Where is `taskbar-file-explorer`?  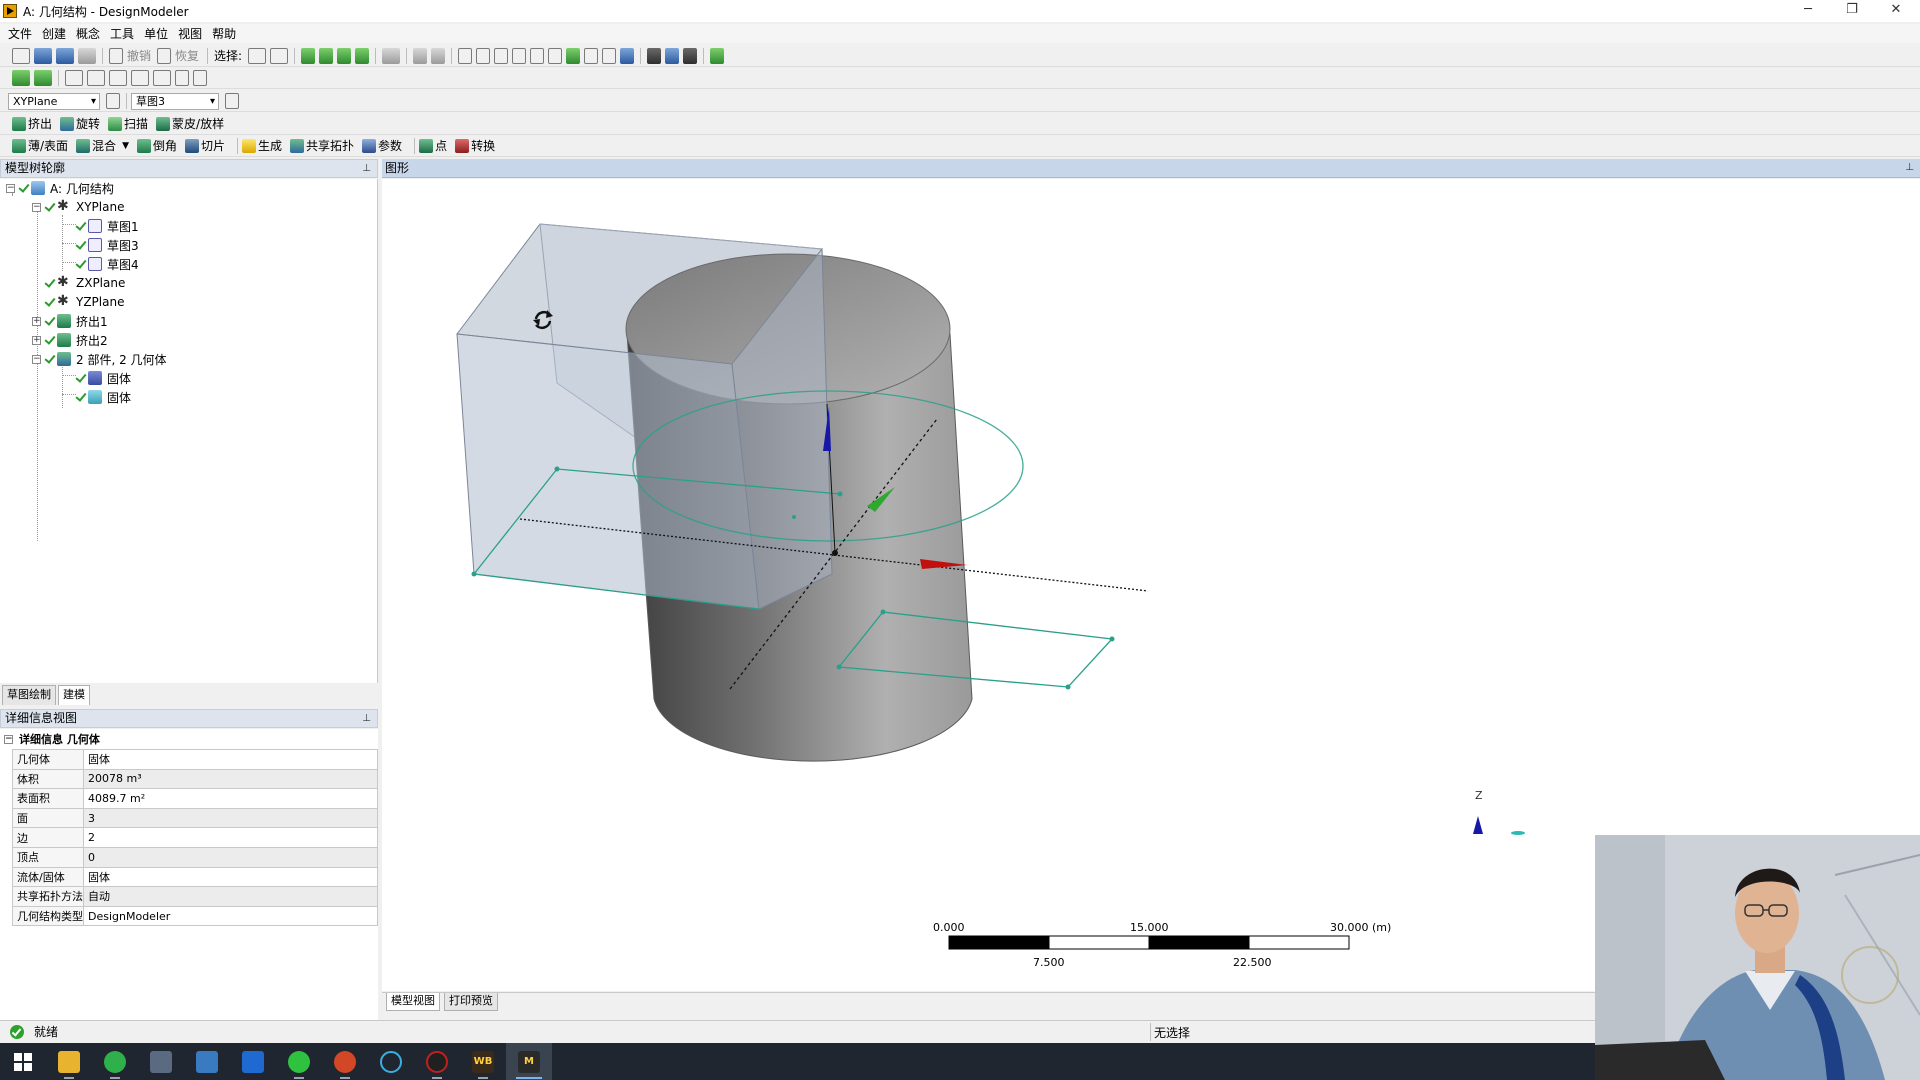 taskbar-file-explorer is located at coordinates (69, 1061).